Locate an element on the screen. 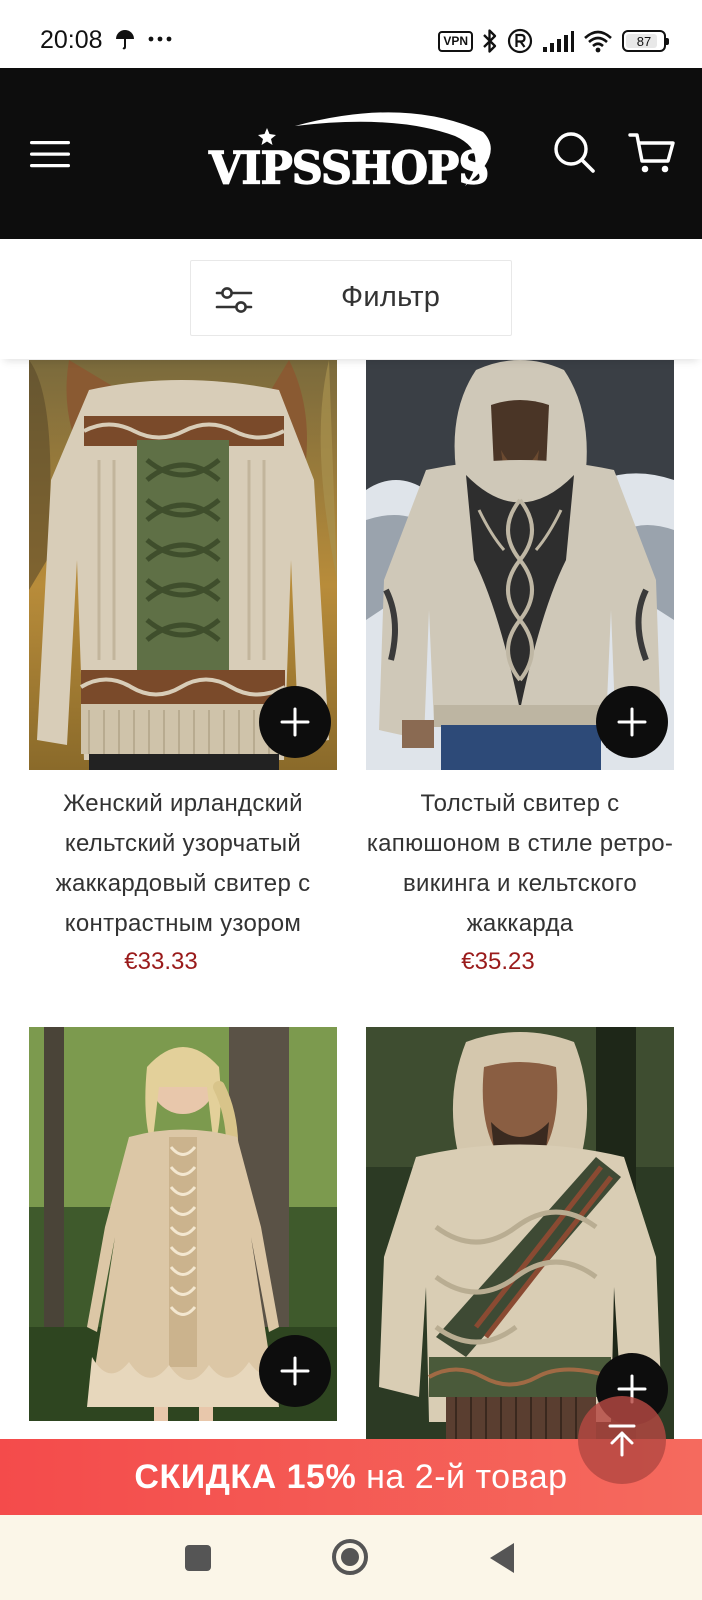  status-notification-icons is located at coordinates (143, 39).